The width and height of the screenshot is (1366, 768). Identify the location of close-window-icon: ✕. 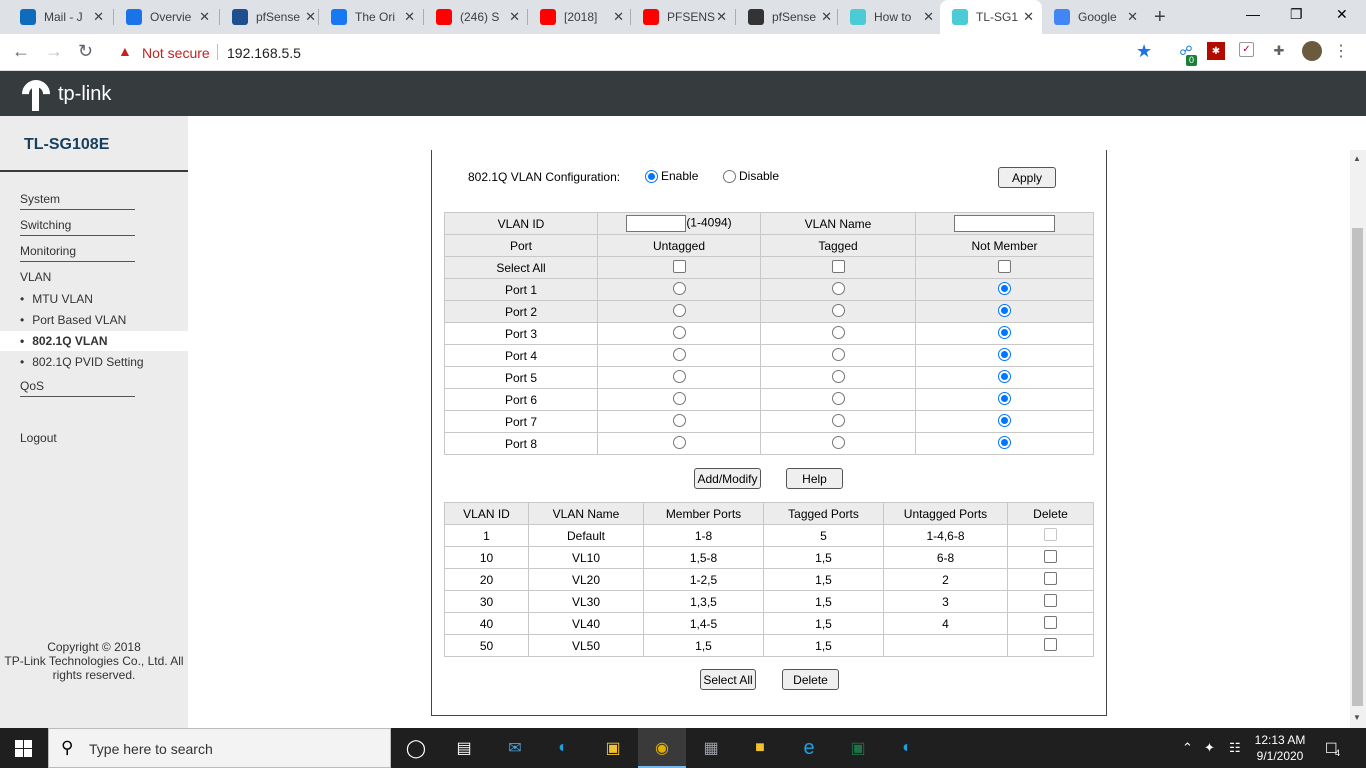
(1342, 14).